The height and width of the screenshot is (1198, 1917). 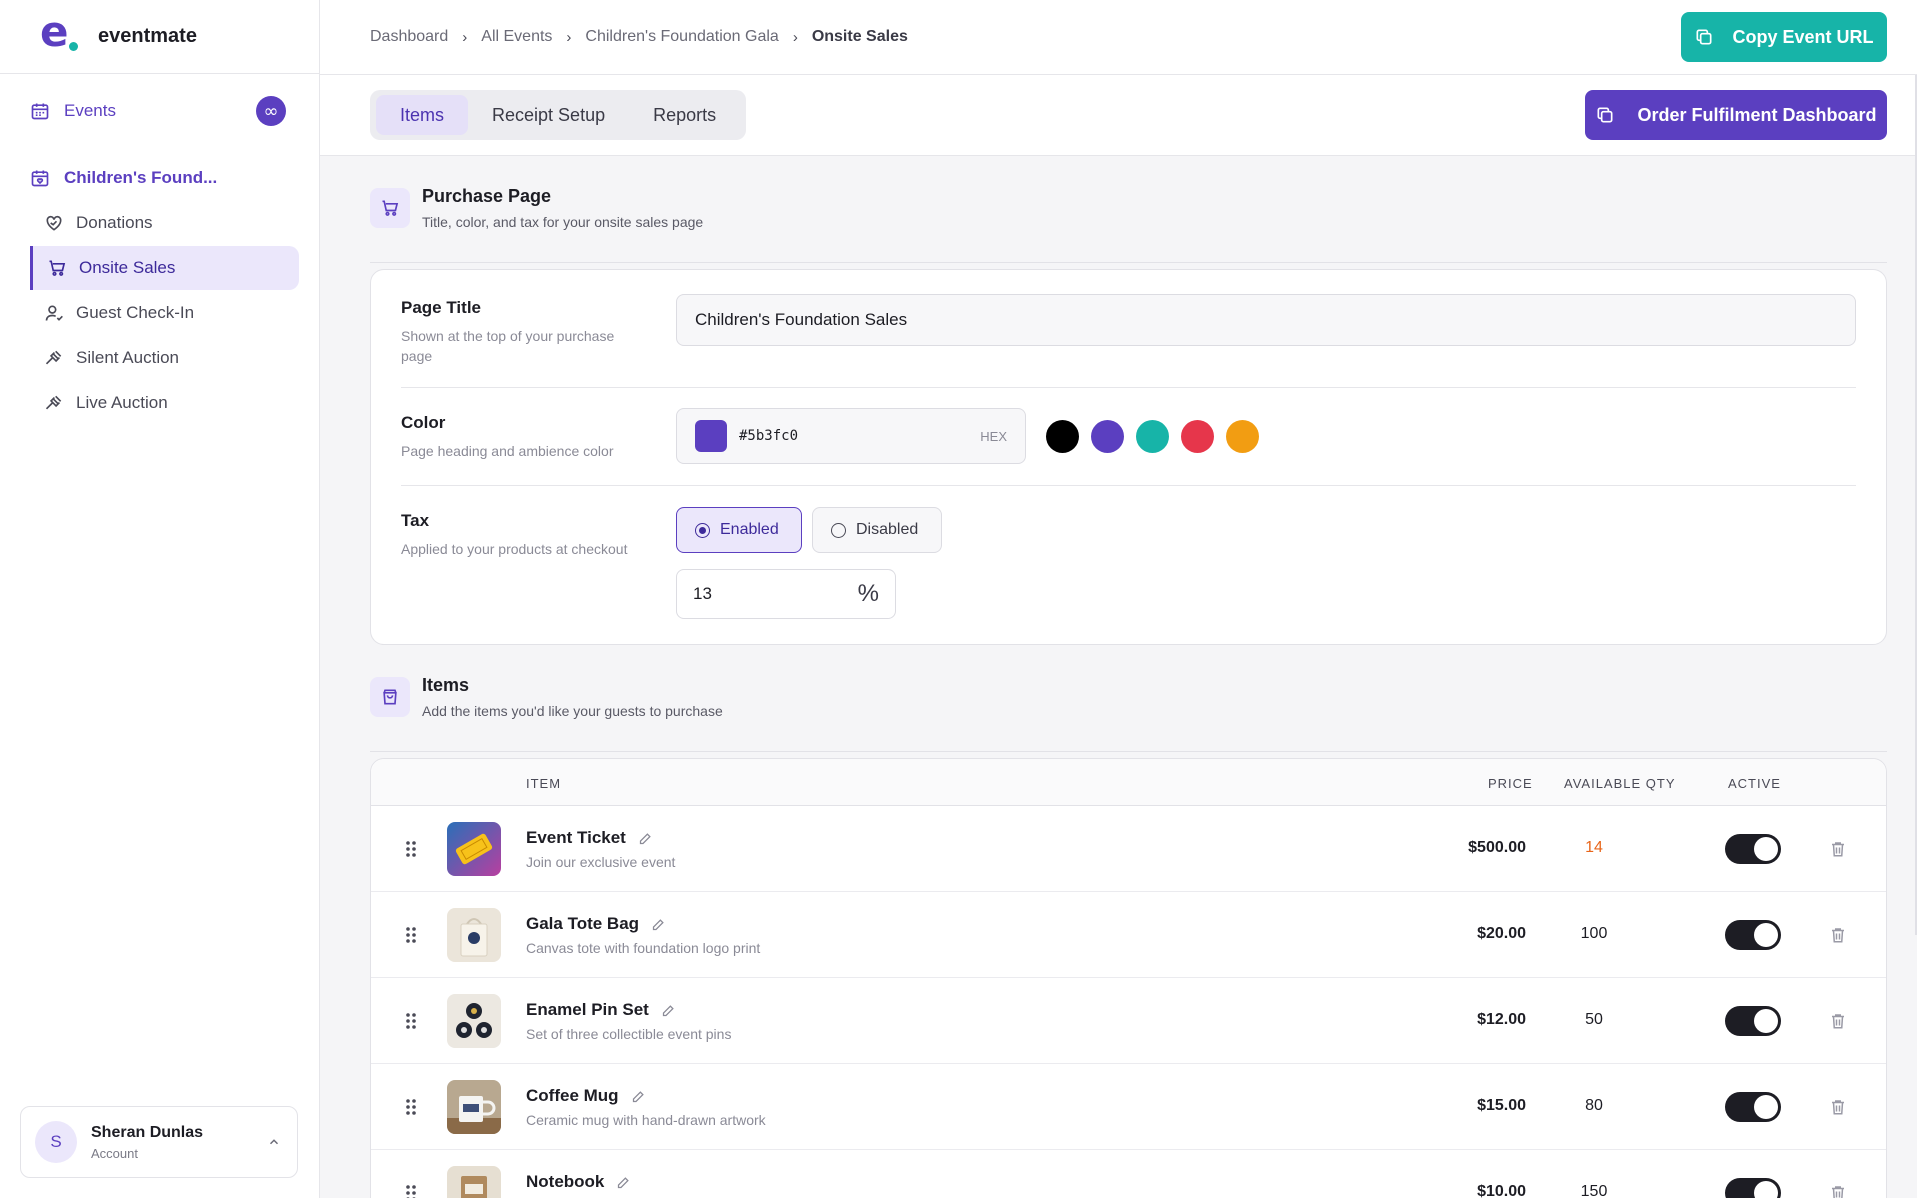 I want to click on item-qty: 100, so click(x=1594, y=933).